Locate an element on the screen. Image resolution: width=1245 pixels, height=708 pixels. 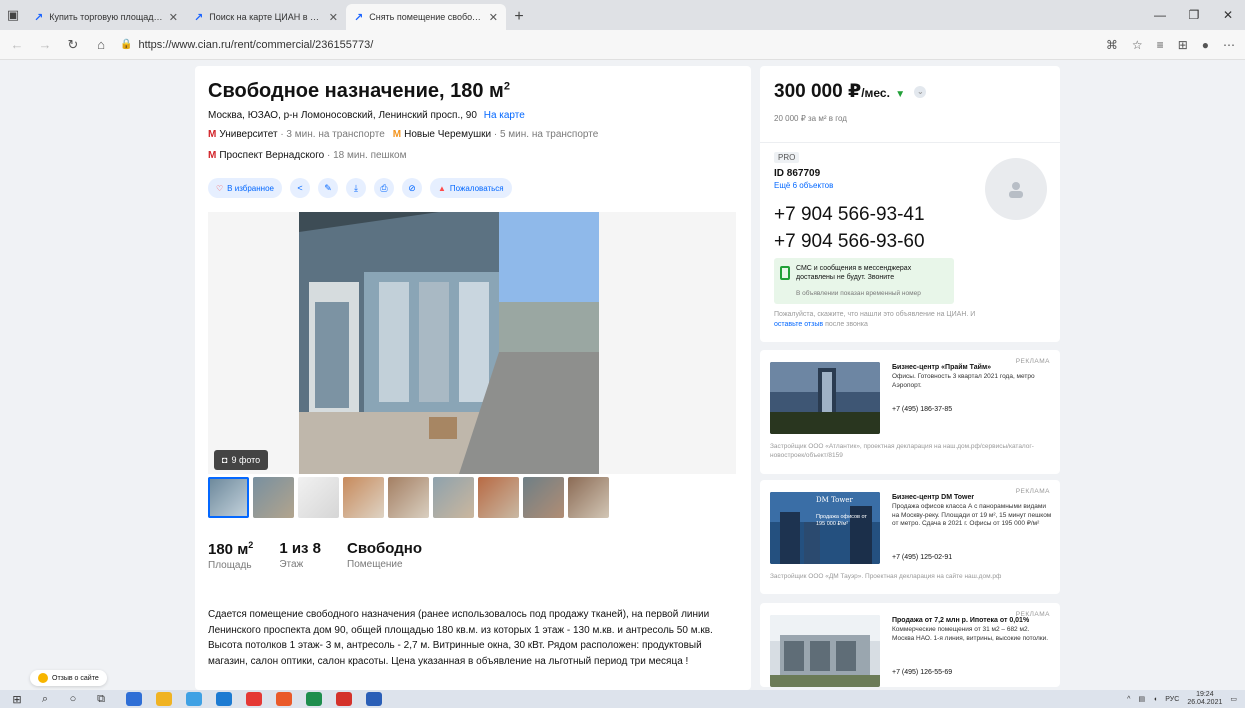
maximize-icon: ❐ is located at coordinates (1194, 15).